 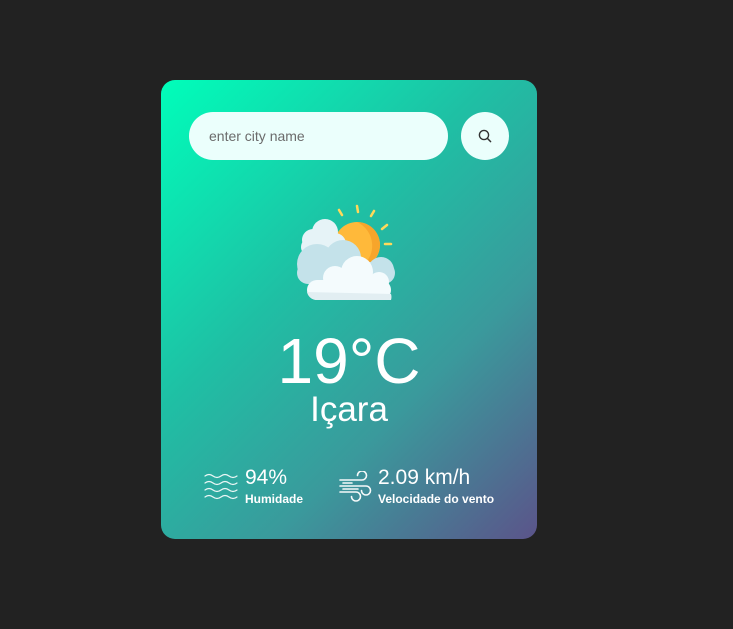 What do you see at coordinates (266, 477) in the screenshot?
I see `humidity-value: 94%` at bounding box center [266, 477].